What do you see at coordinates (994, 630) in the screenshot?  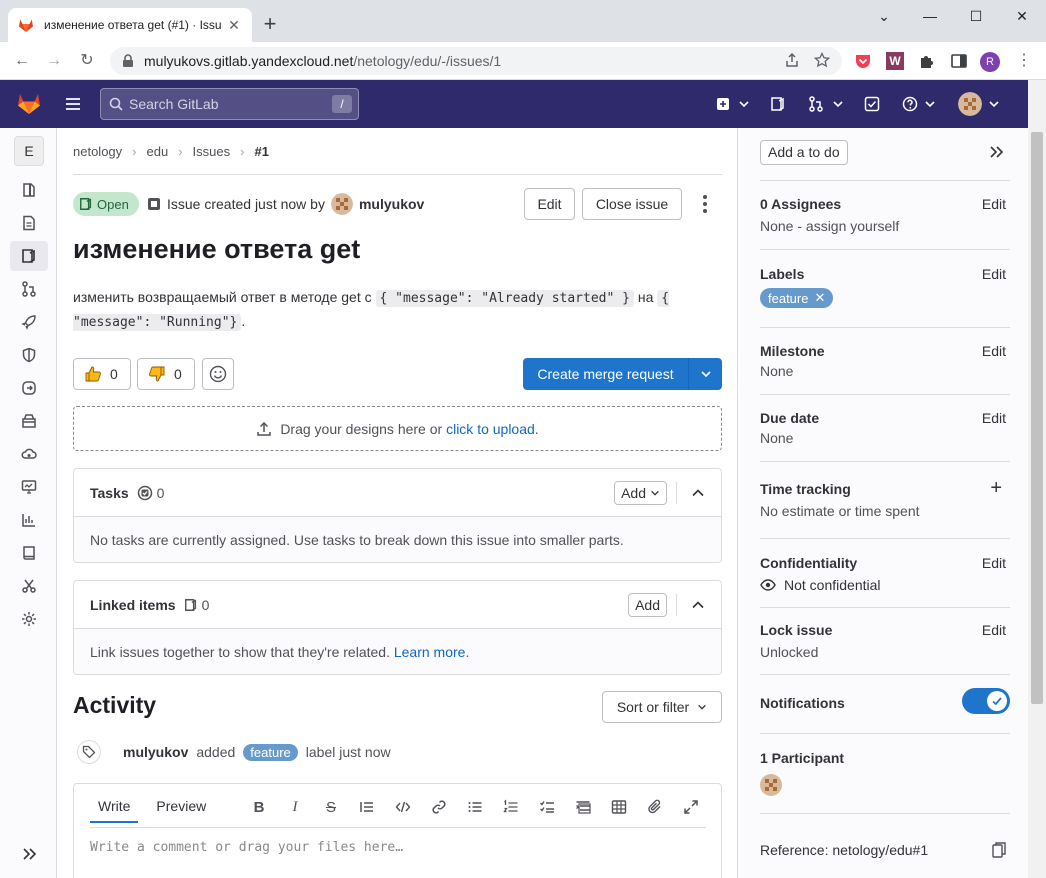 I see `lock-issue-edit-link: Edit` at bounding box center [994, 630].